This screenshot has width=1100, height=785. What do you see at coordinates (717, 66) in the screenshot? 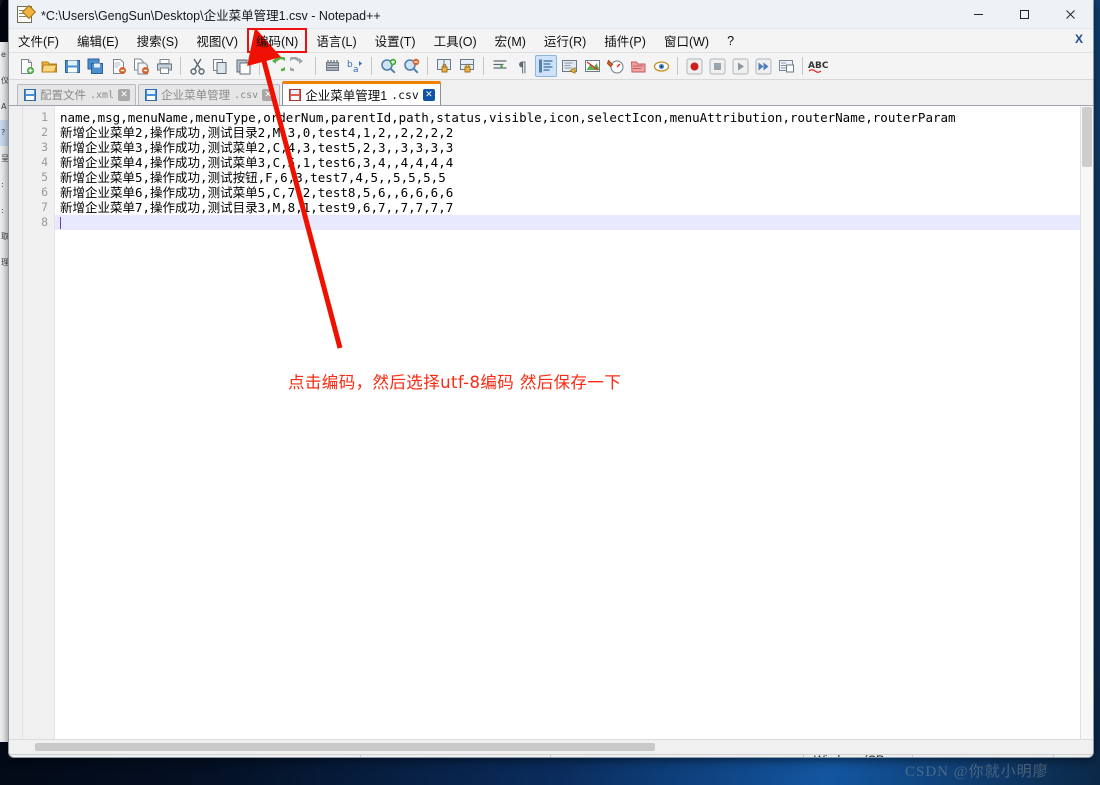
I see `stop-record-icon` at bounding box center [717, 66].